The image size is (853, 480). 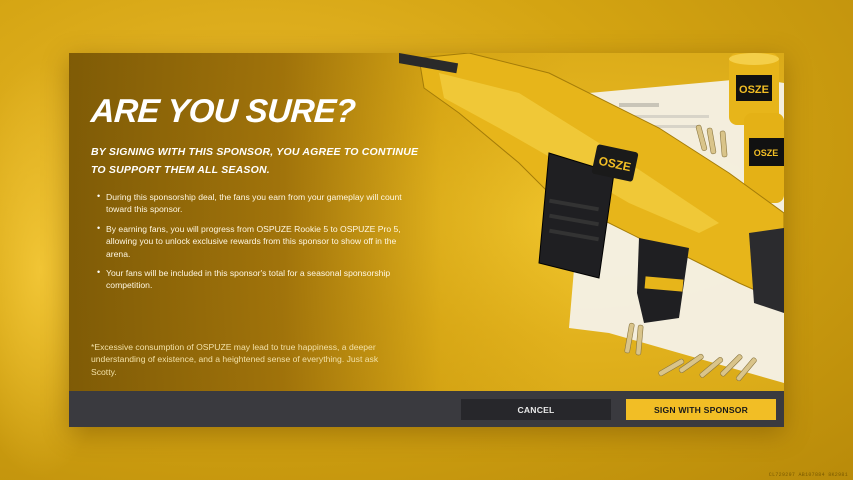 What do you see at coordinates (426, 409) in the screenshot?
I see `dialog-footer: CANCEL SIGN WITH SPONSOR` at bounding box center [426, 409].